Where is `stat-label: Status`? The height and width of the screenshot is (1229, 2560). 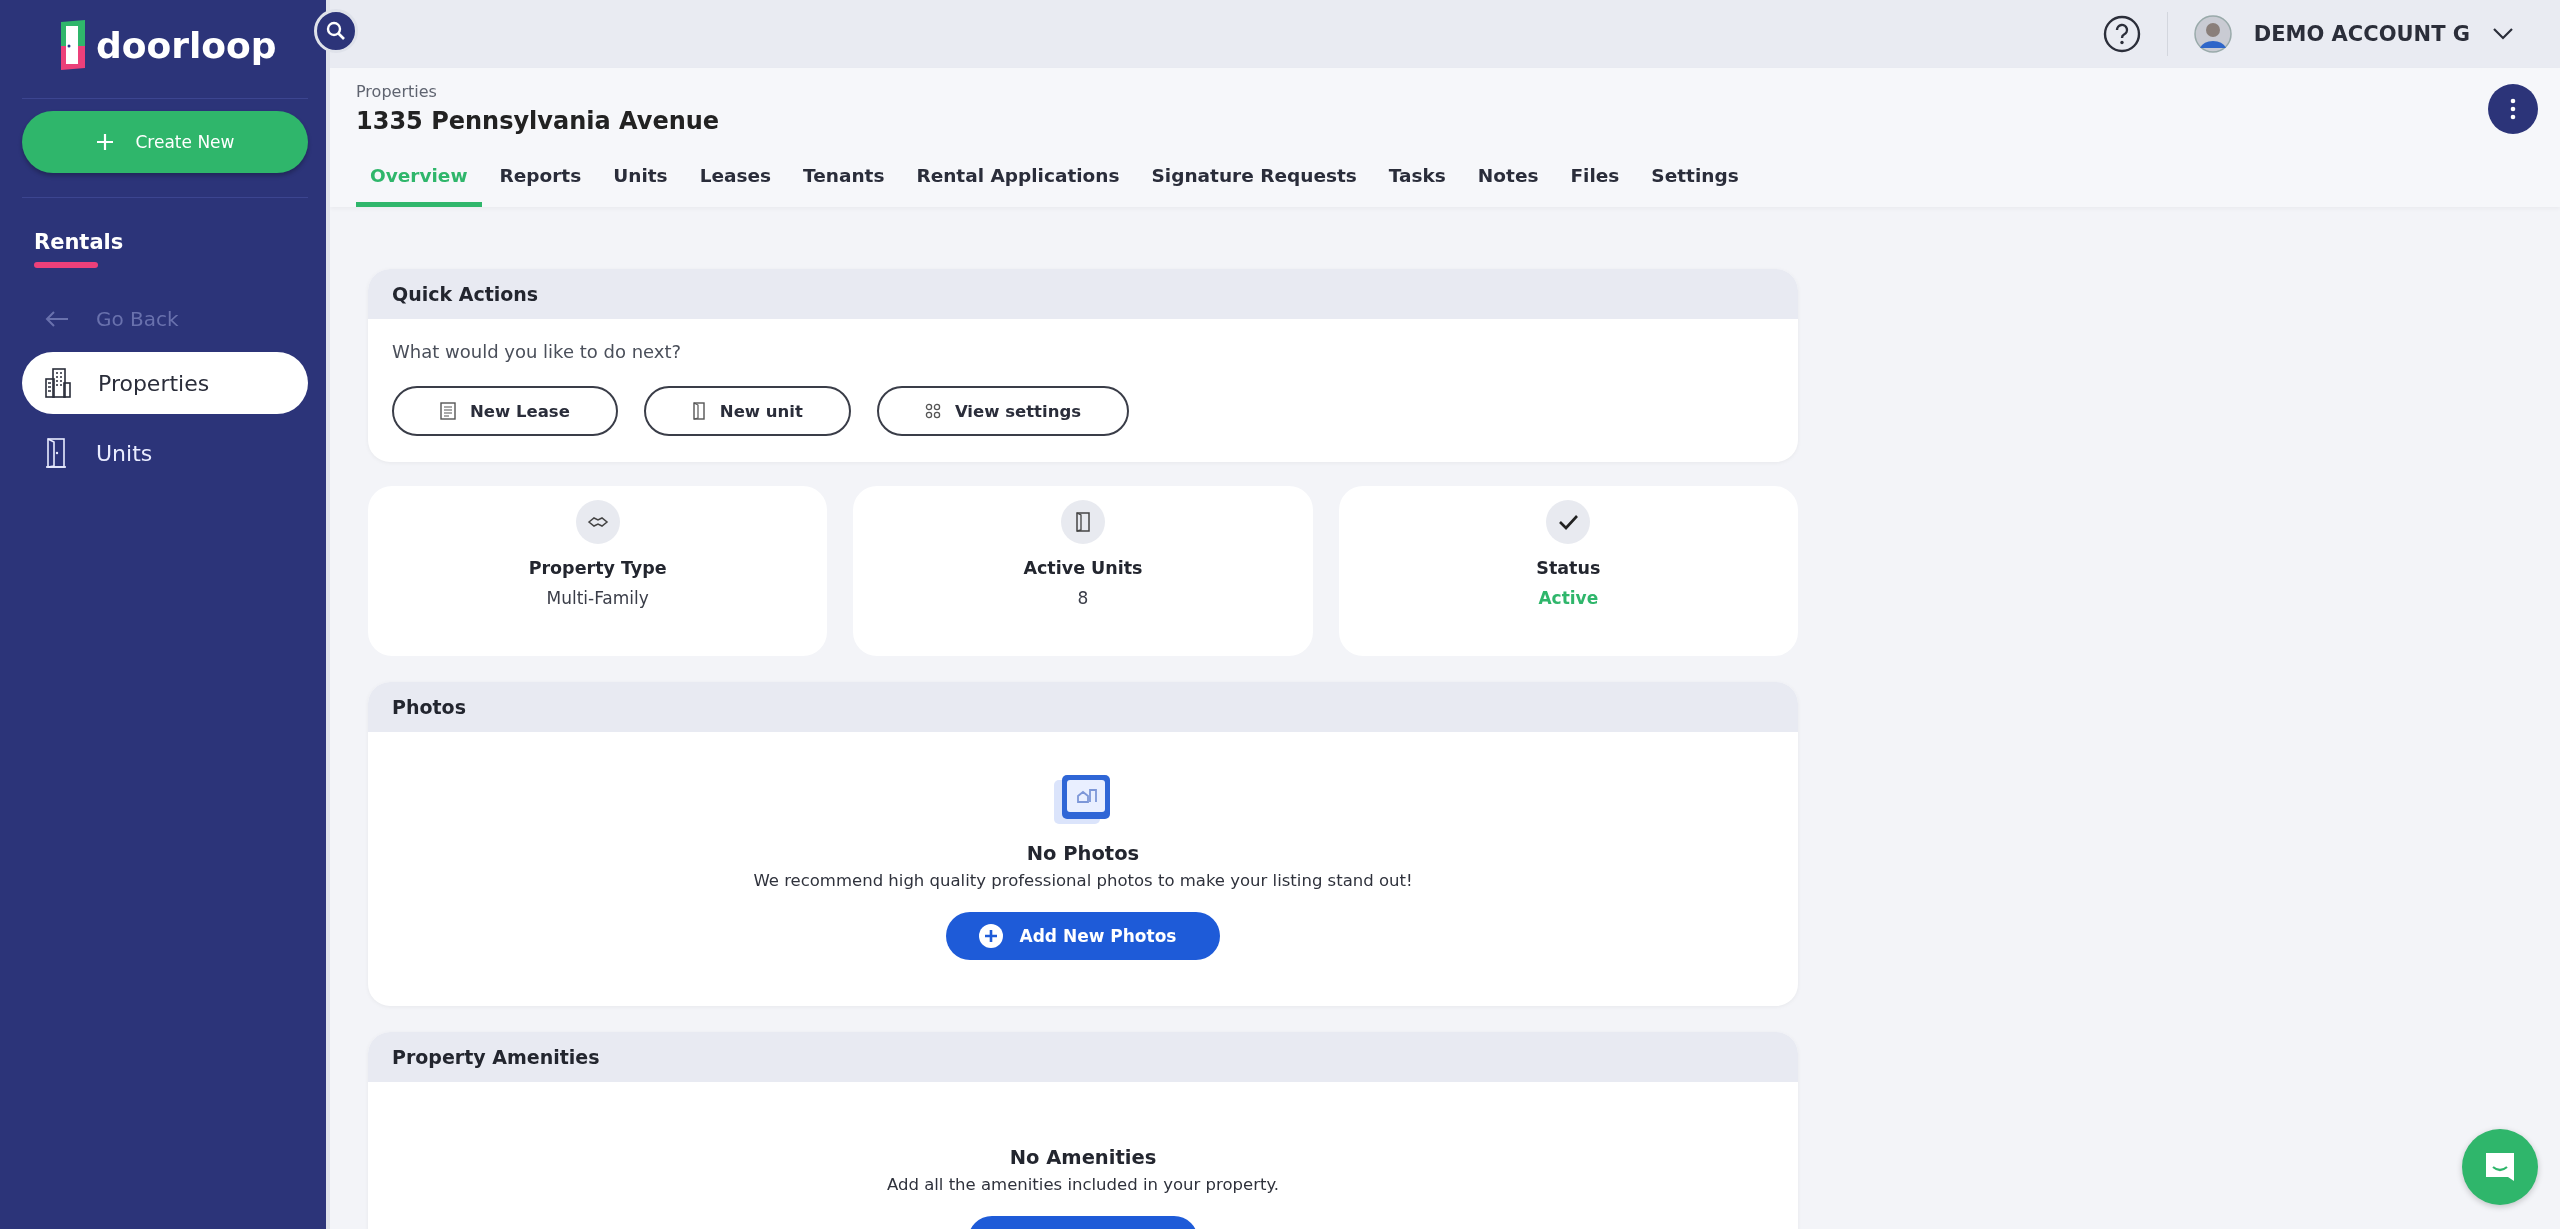 stat-label: Status is located at coordinates (1568, 568).